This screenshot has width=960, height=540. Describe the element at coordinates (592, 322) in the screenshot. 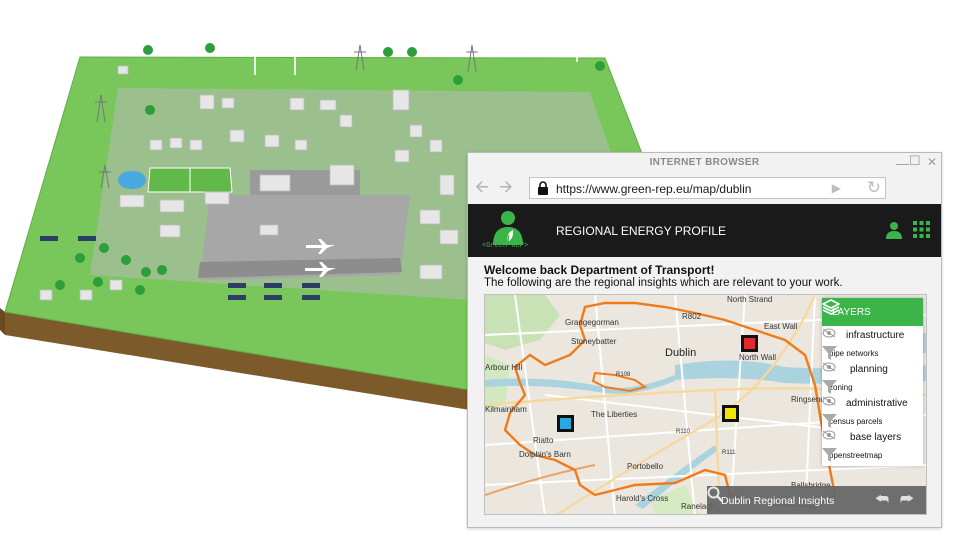

I see `map-label-grangegorman: Grangegorman` at that location.